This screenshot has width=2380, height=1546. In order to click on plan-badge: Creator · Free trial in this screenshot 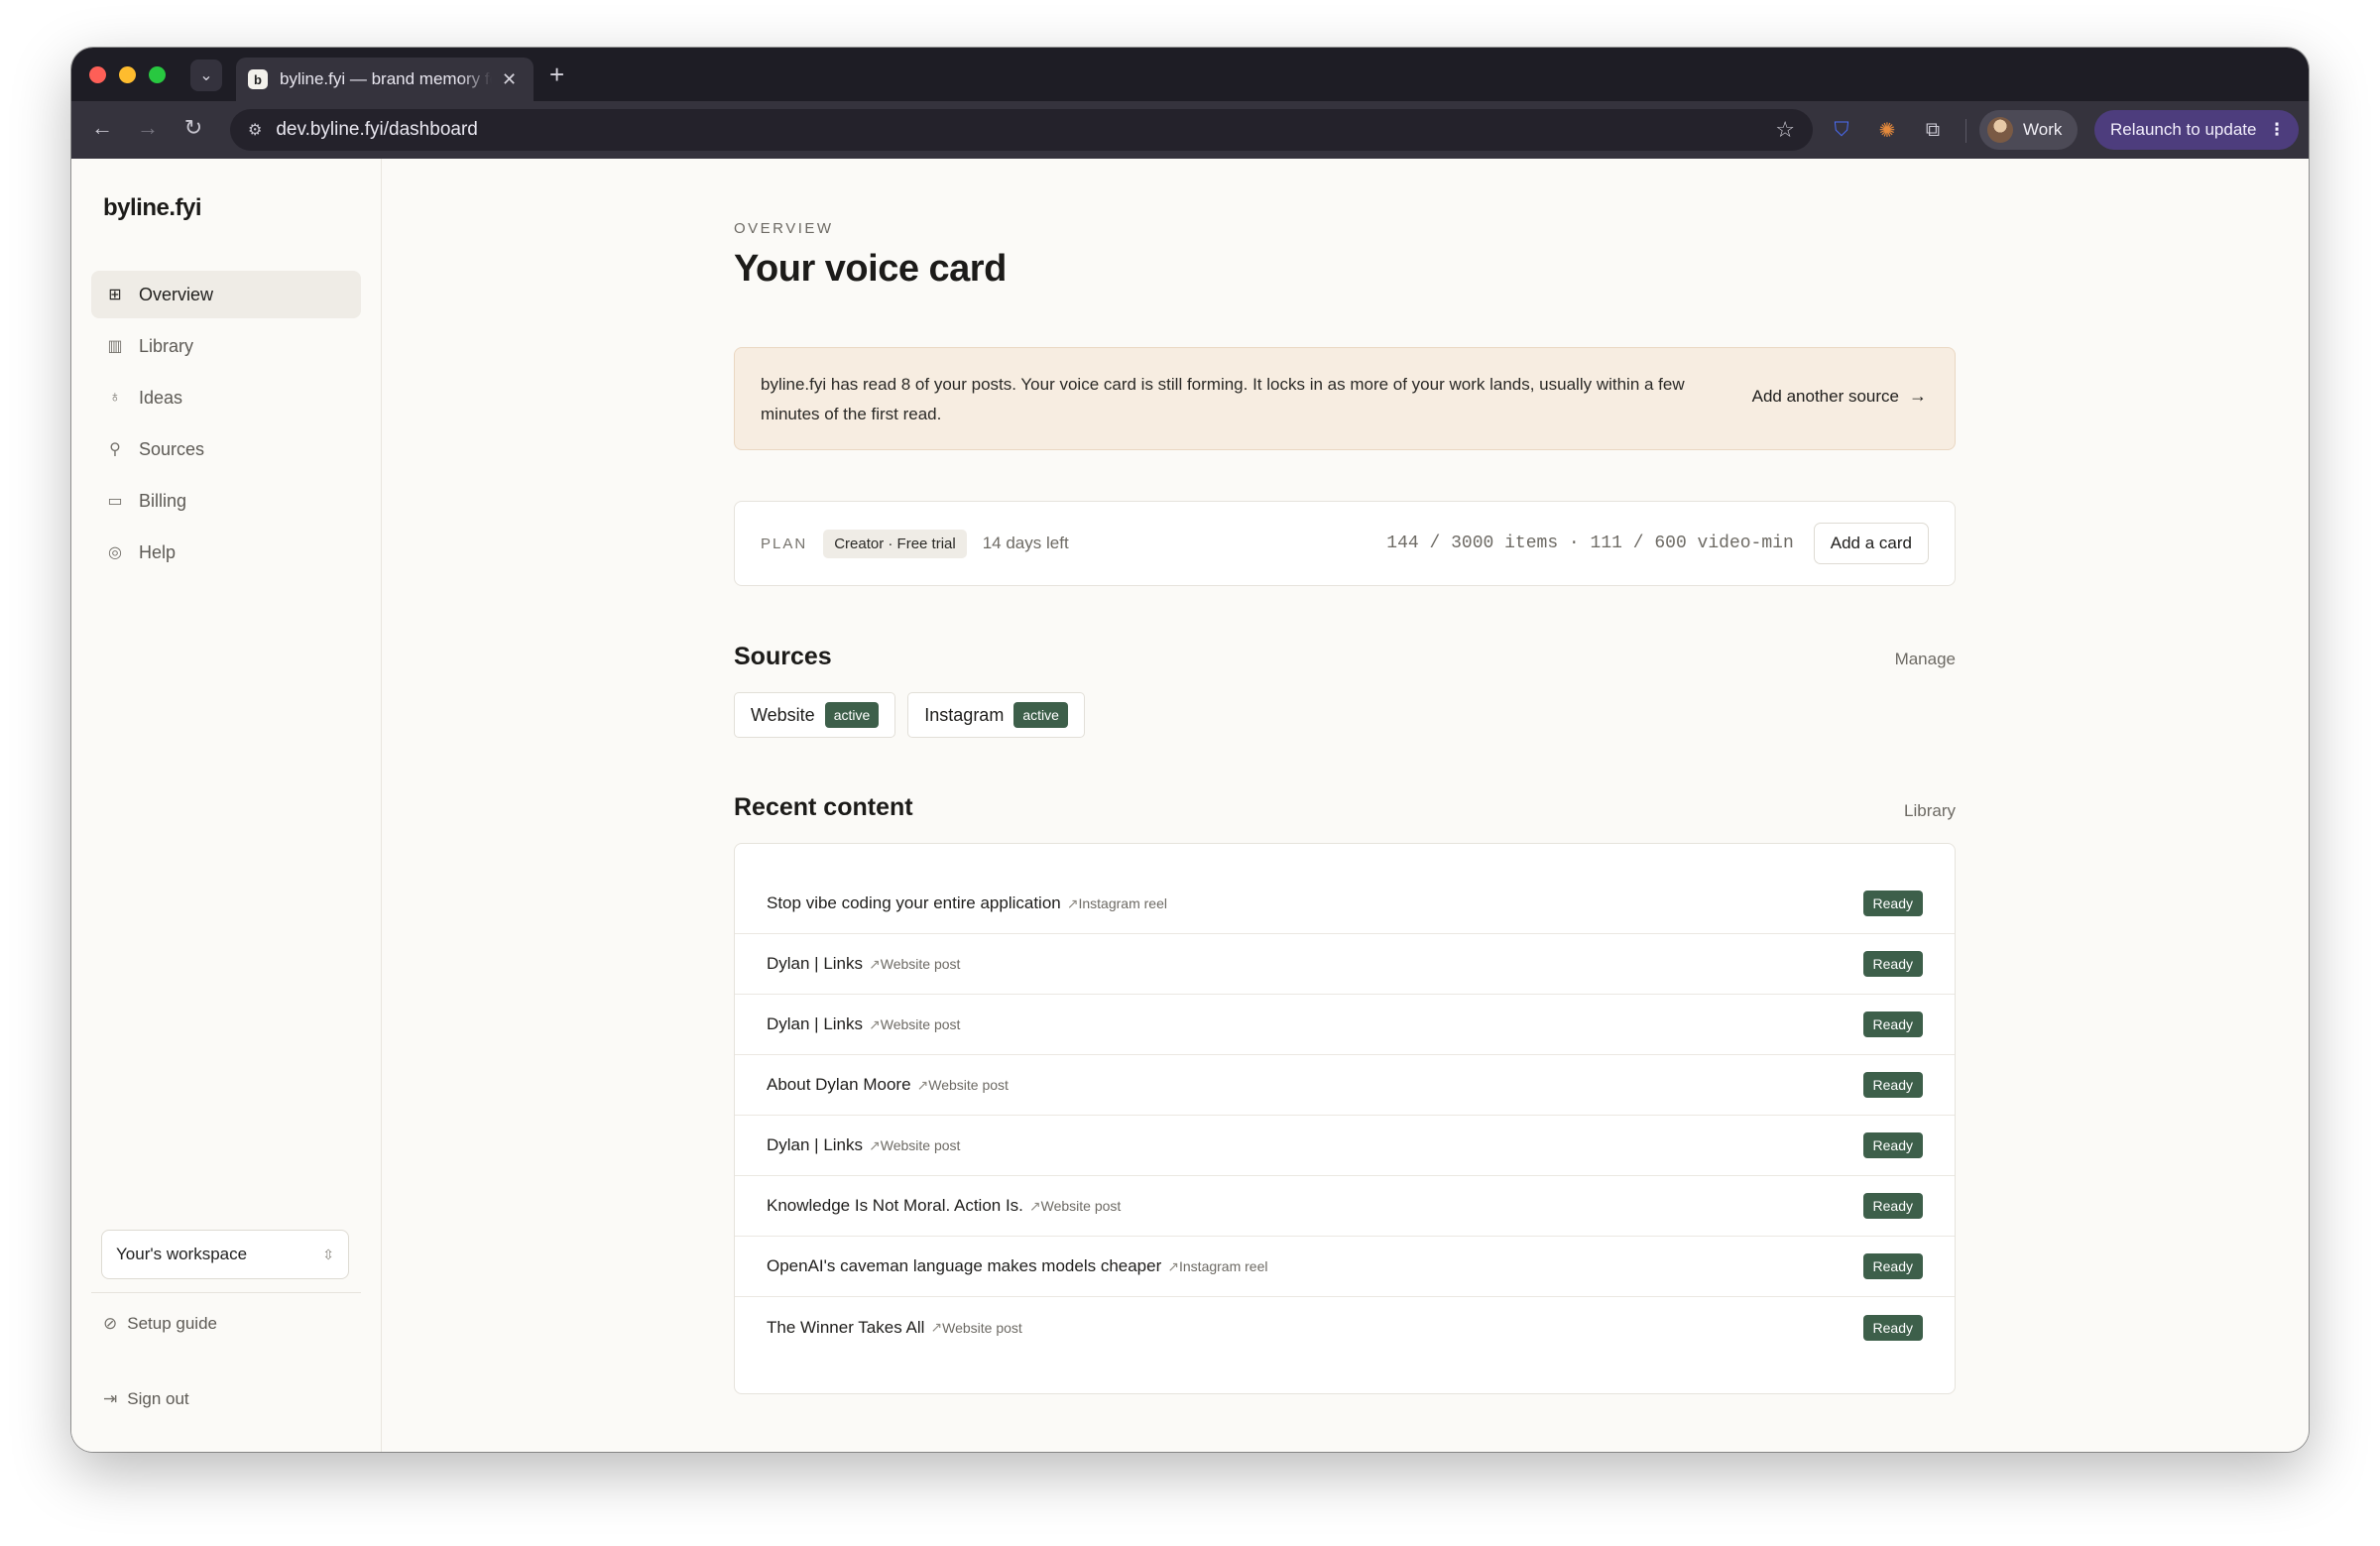, I will do `click(895, 543)`.